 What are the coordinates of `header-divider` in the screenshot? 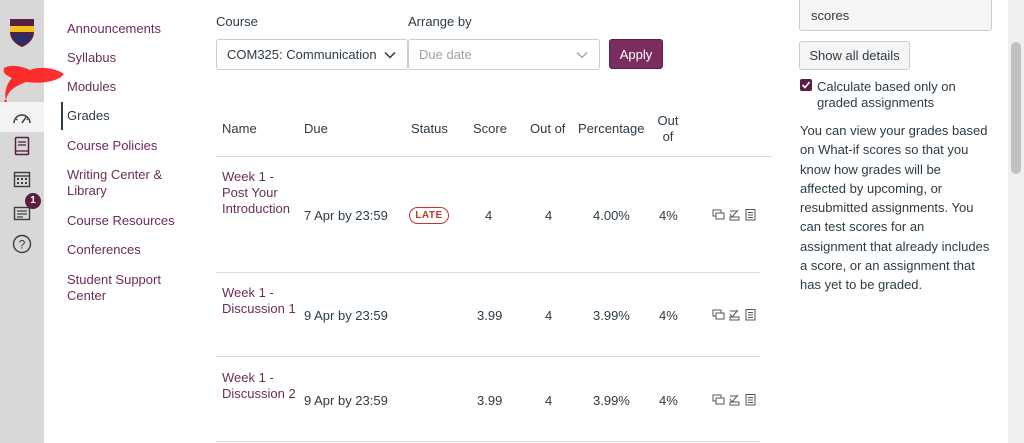 It's located at (494, 156).